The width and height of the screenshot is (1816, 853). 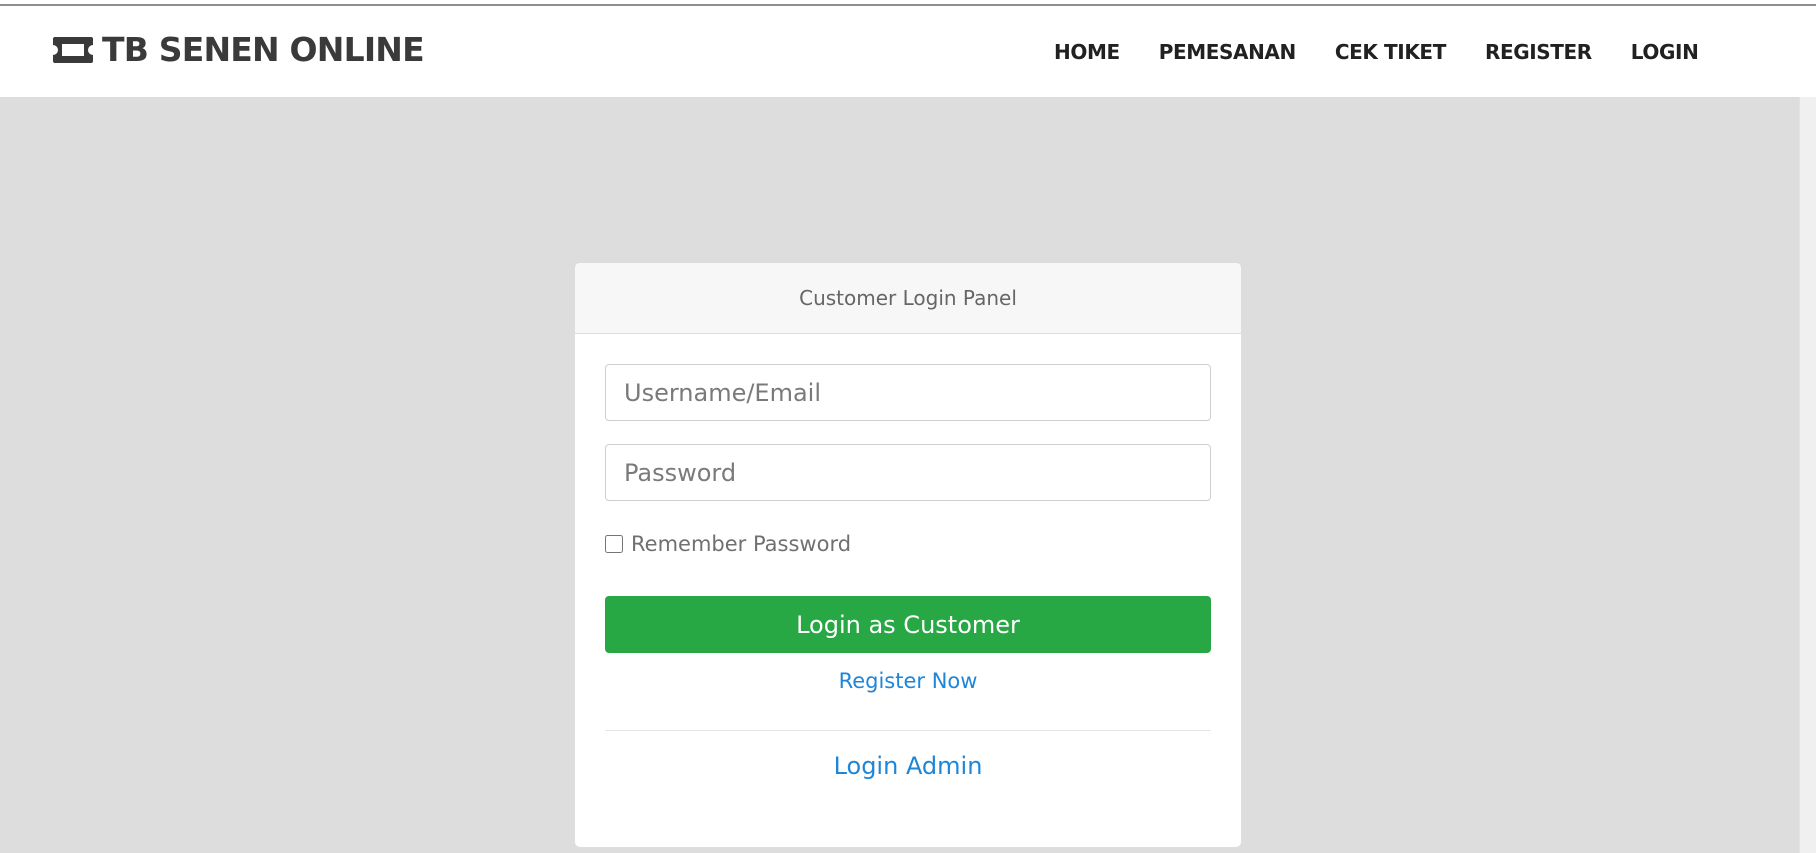 I want to click on login-panel-title: Customer Login Panel, so click(x=908, y=298).